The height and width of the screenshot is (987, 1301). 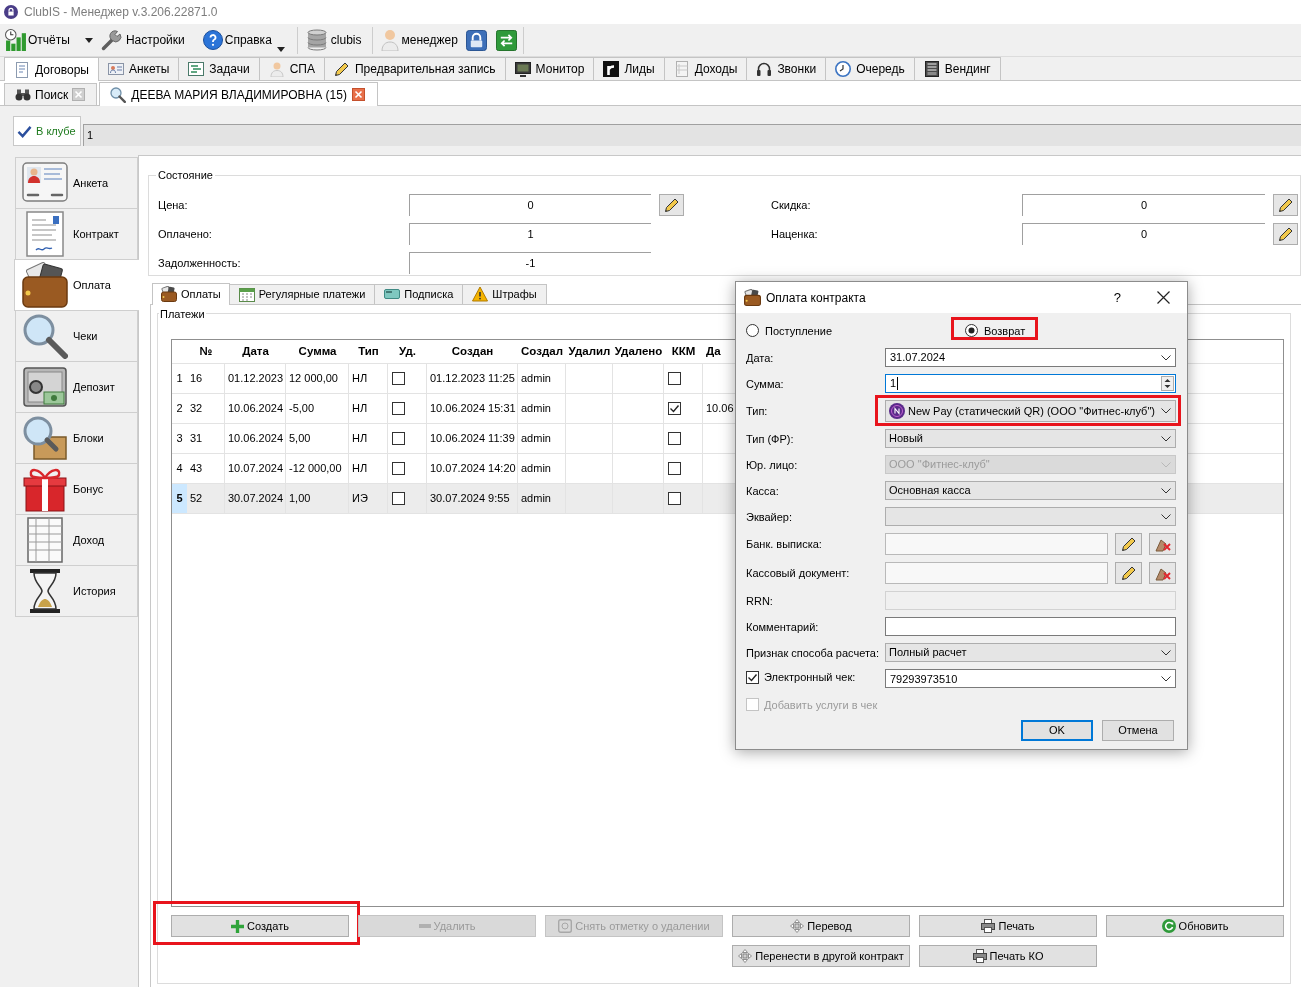 What do you see at coordinates (302, 409) in the screenshot?
I see `table-cell-text: -5,00` at bounding box center [302, 409].